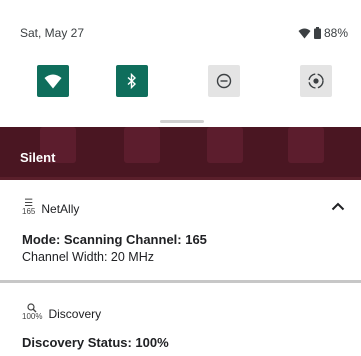 This screenshot has height=356, width=361. What do you see at coordinates (75, 314) in the screenshot?
I see `app-name: Discovery` at bounding box center [75, 314].